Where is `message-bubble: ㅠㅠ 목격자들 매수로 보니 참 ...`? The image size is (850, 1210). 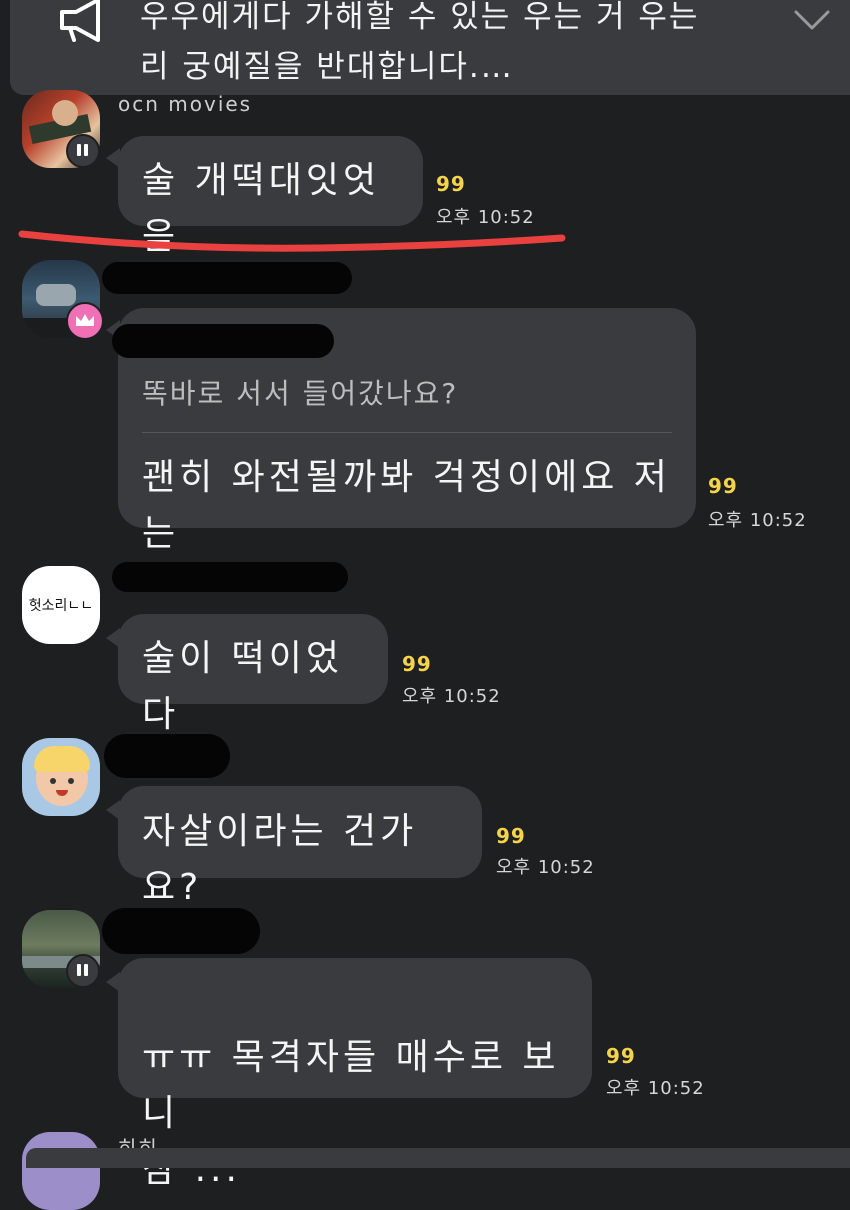
message-bubble: ㅠㅠ 목격자들 매수로 보니 참 ... is located at coordinates (355, 1074).